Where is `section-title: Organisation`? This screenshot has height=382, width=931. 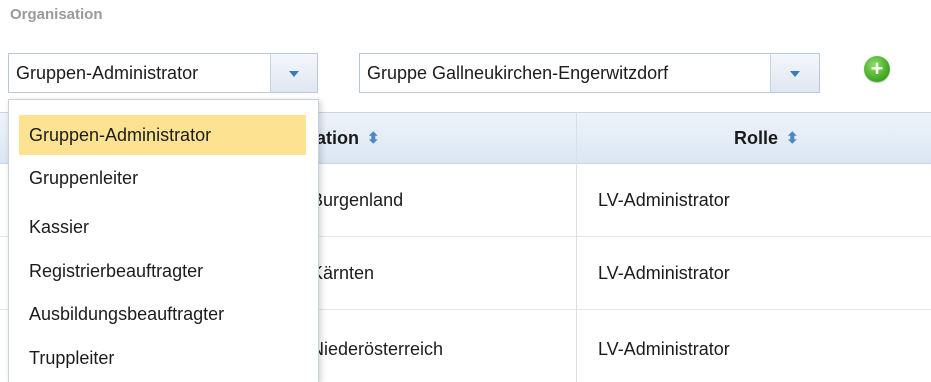 section-title: Organisation is located at coordinates (56, 14).